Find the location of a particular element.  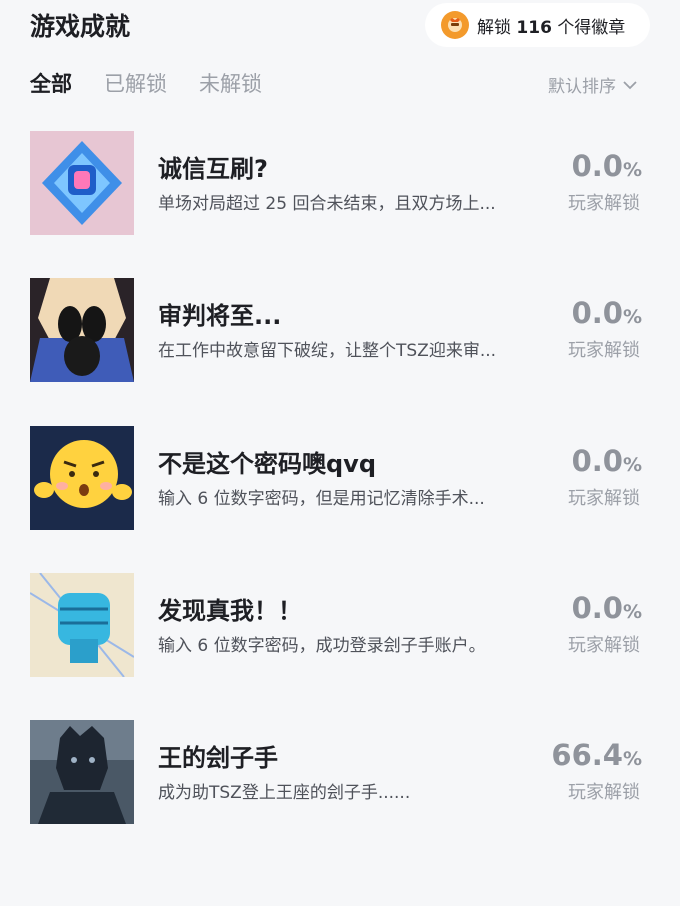

unlock-percentage: 66.4% is located at coordinates (596, 755).